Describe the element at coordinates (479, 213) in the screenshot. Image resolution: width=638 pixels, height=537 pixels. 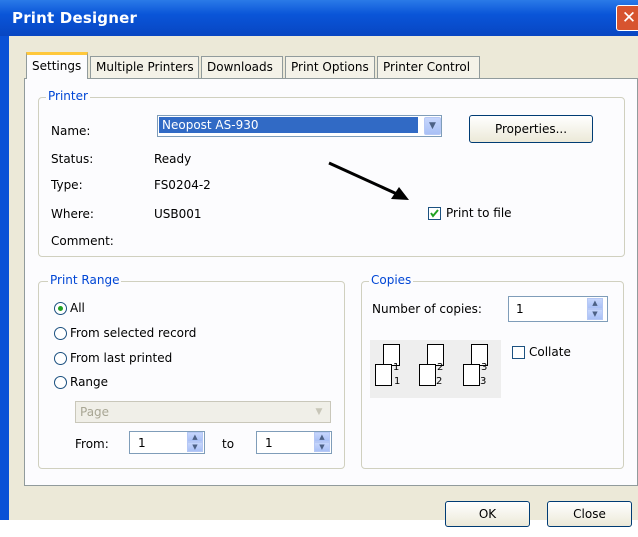
I see `print-to-file-label: Print to file` at that location.